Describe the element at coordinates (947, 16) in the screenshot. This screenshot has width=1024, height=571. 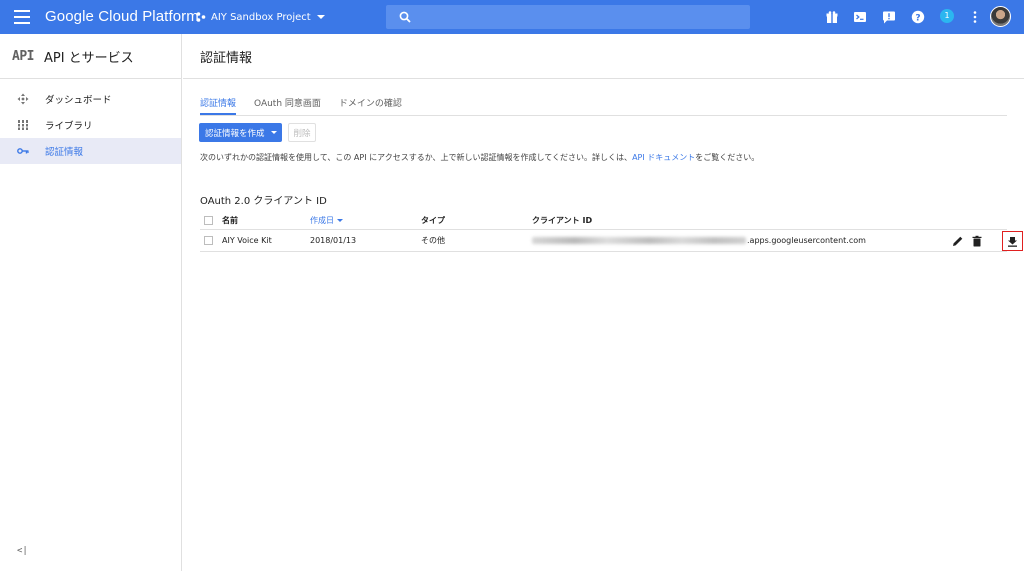
I see `notification-badge: 1` at that location.